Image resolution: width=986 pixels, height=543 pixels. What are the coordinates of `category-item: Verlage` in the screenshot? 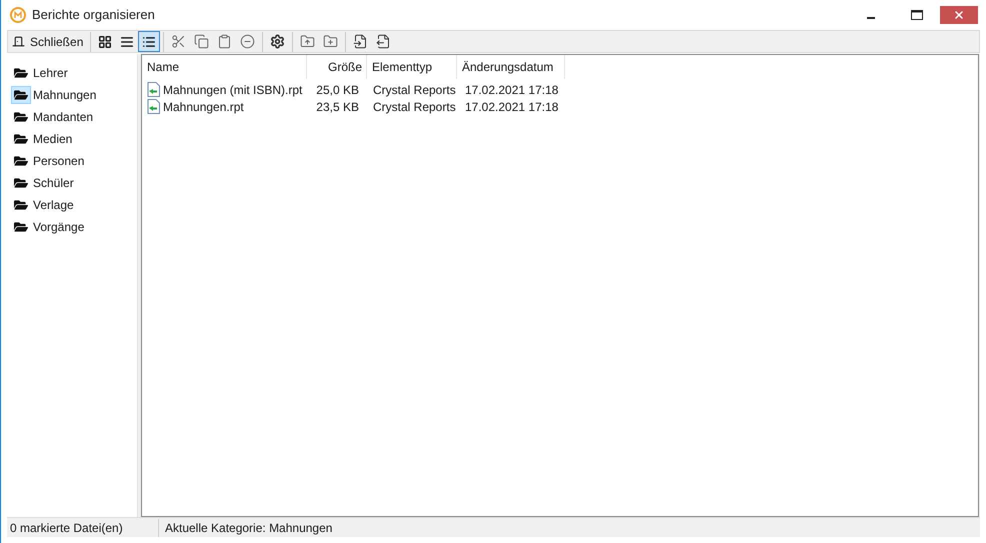 It's located at (72, 205).